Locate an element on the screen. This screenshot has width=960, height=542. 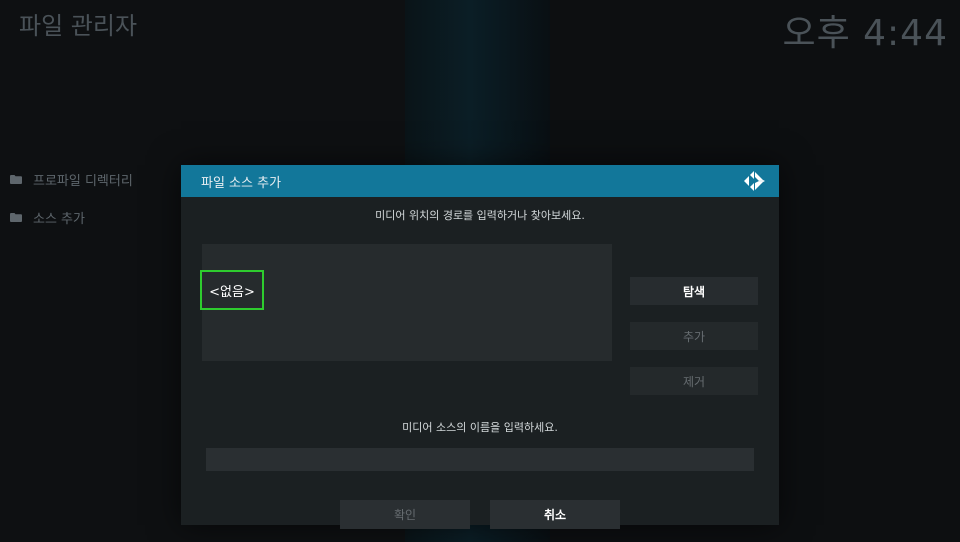
source-name-field is located at coordinates (480, 459).